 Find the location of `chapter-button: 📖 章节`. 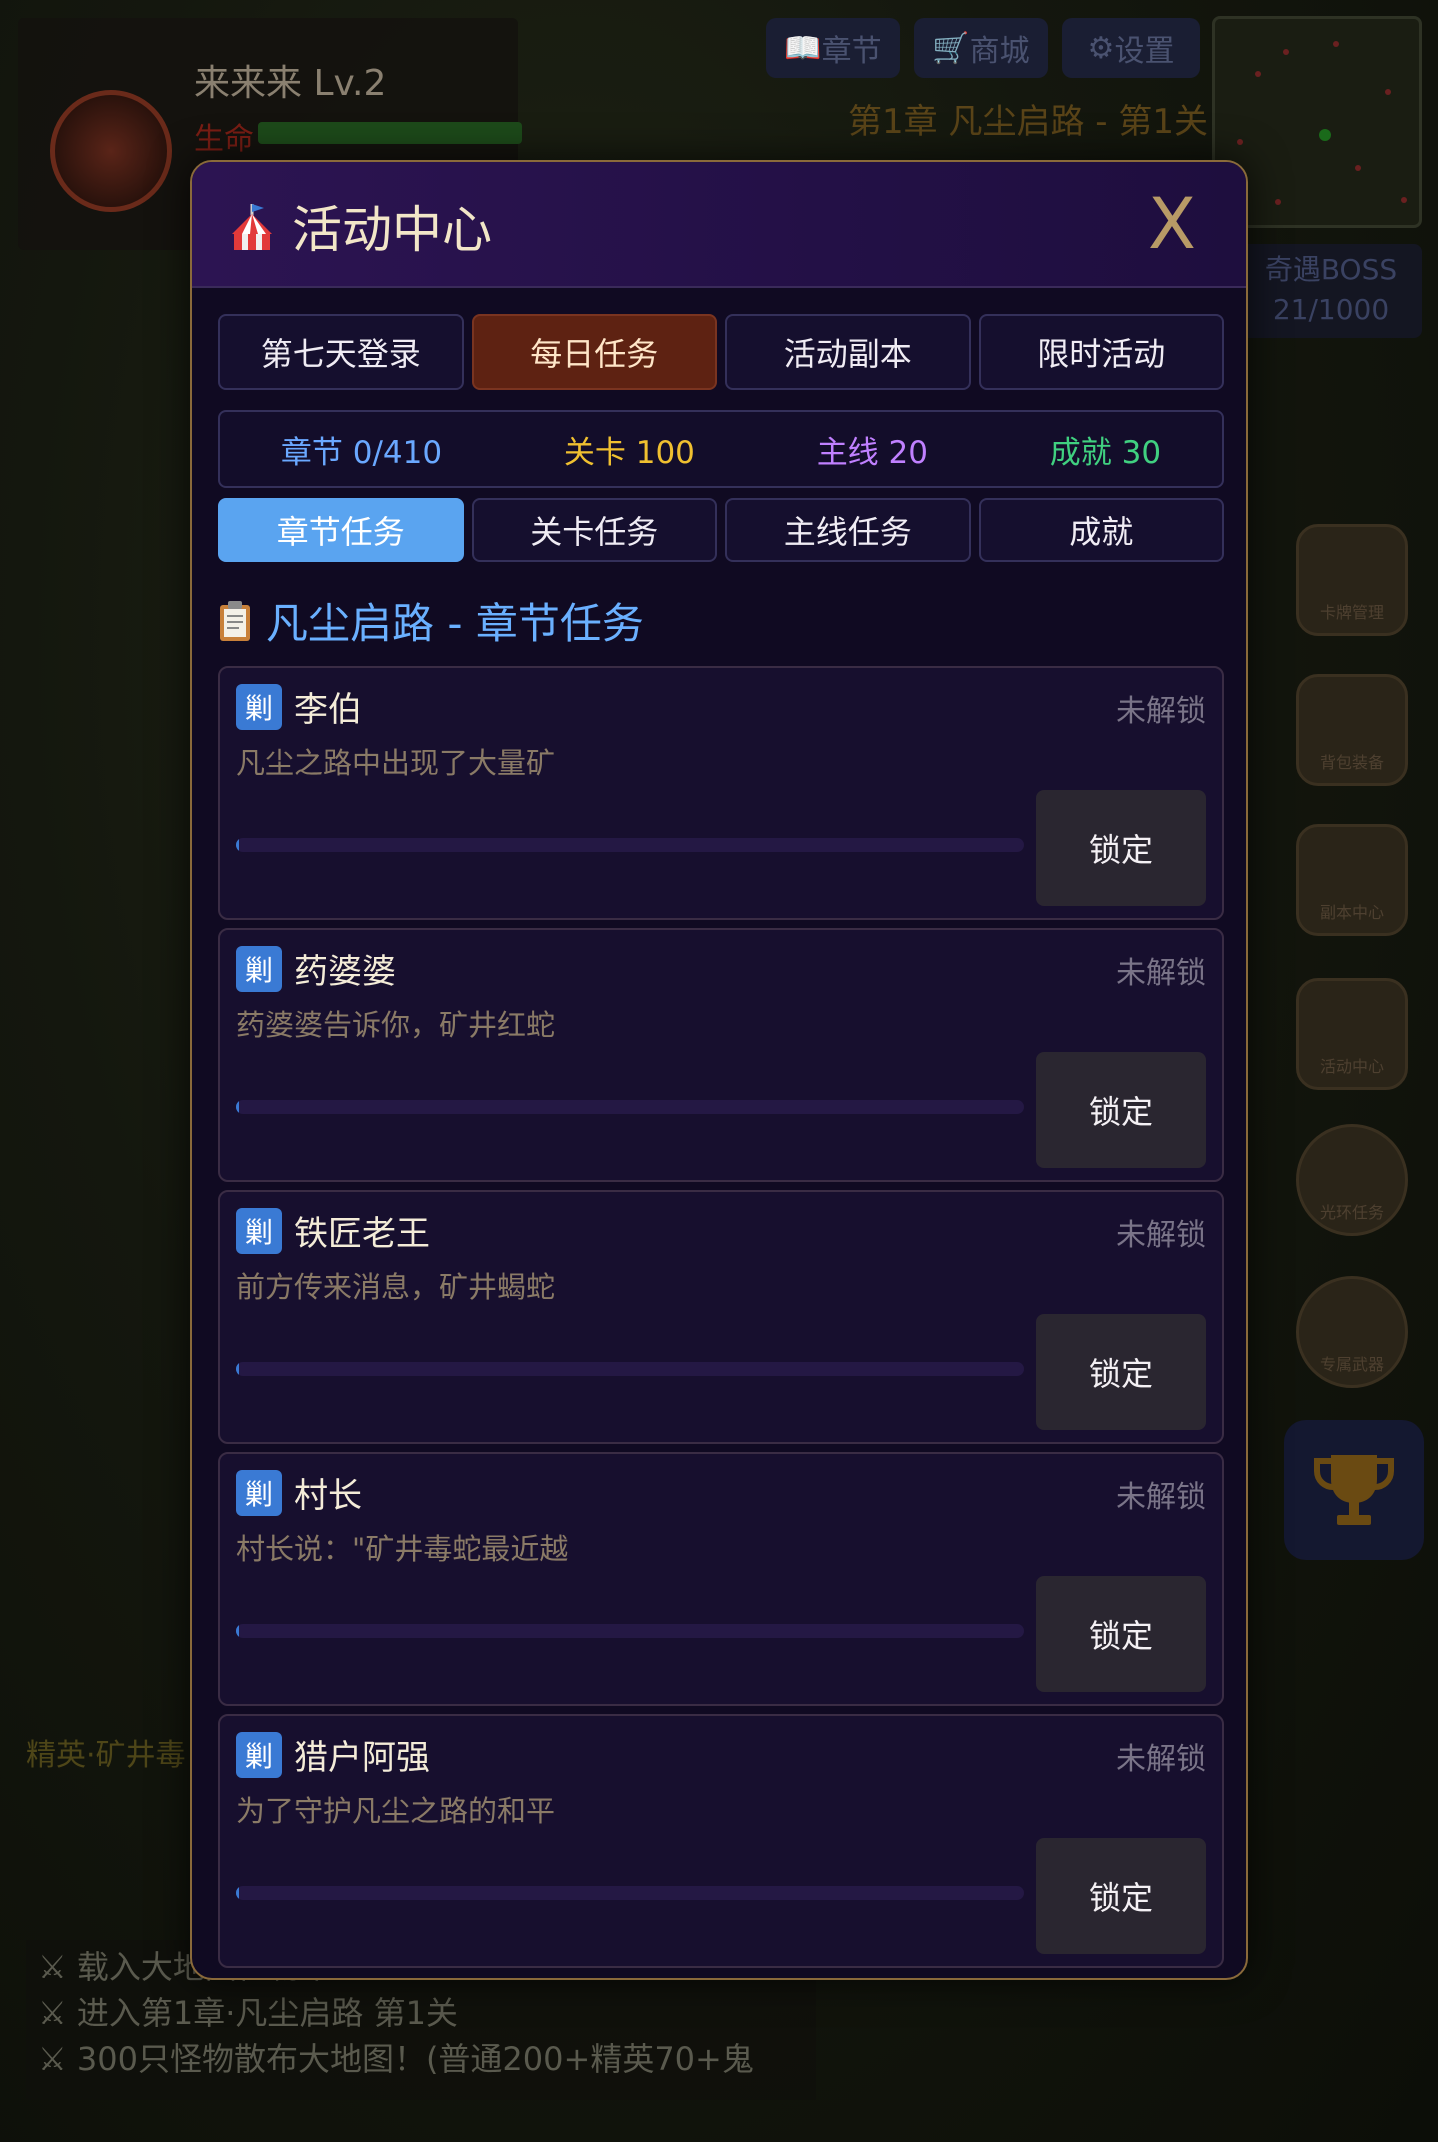

chapter-button: 📖 章节 is located at coordinates (833, 48).